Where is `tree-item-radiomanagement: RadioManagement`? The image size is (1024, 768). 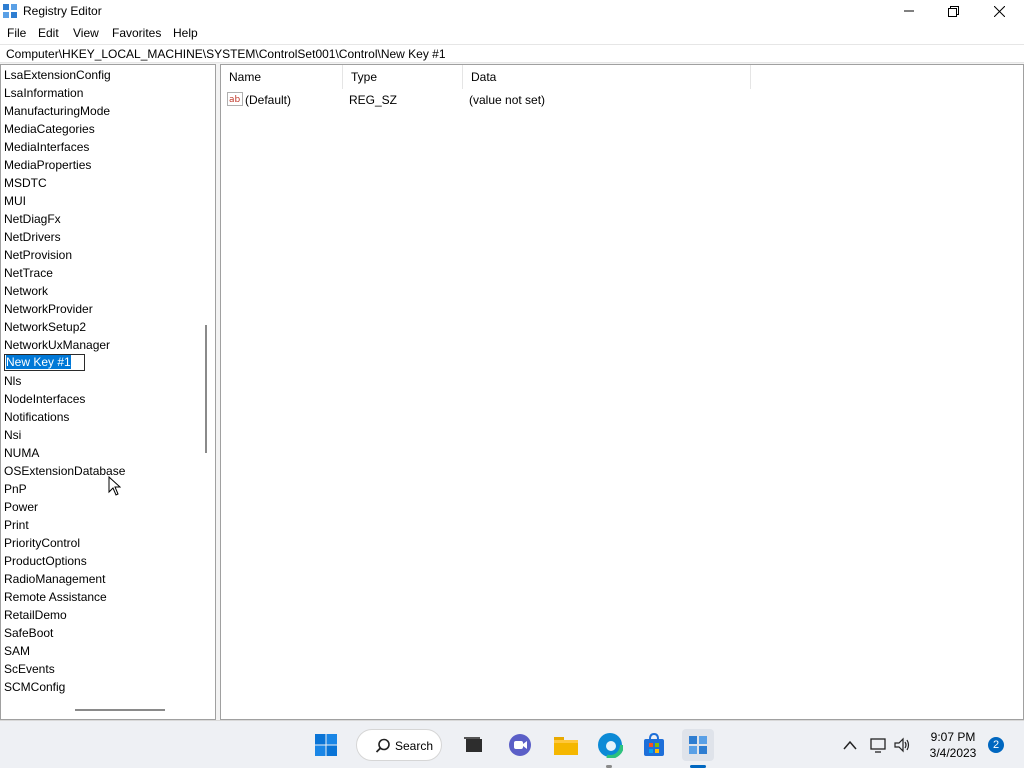
tree-item-radiomanagement: RadioManagement is located at coordinates (54, 579).